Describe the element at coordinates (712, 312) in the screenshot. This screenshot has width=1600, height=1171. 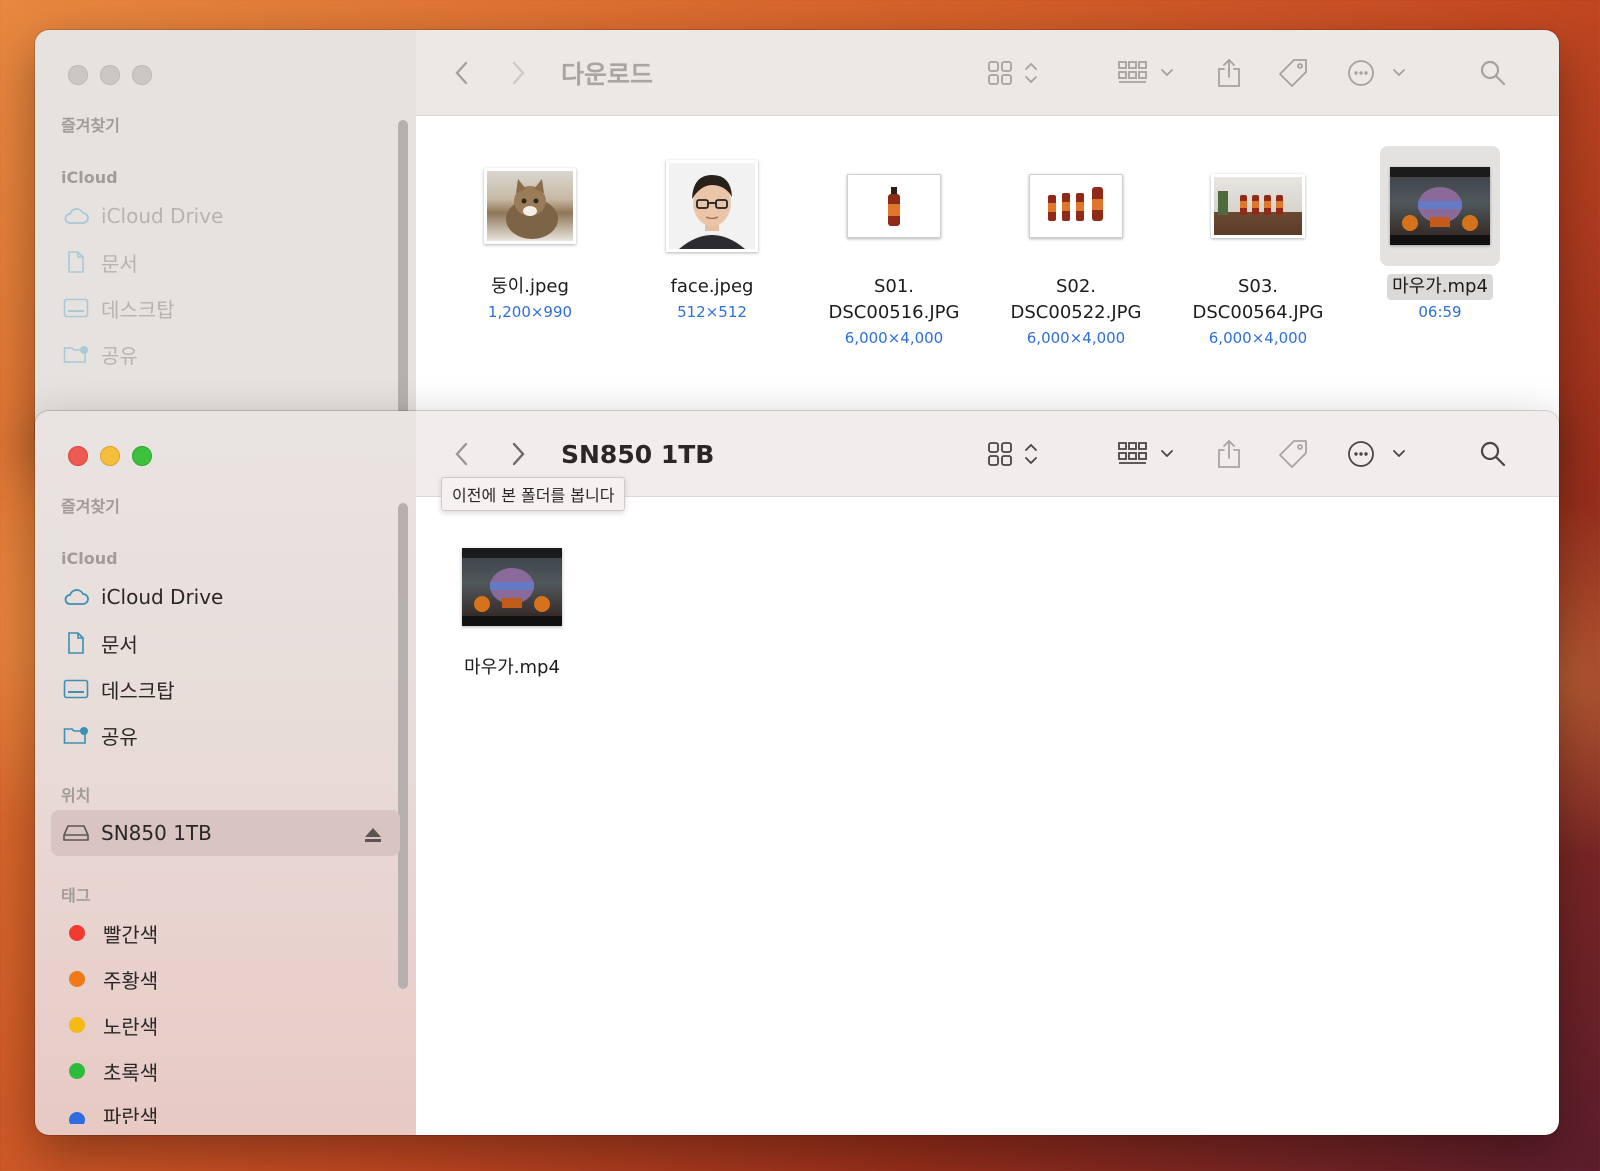
I see `file-dimensions: 512×512` at that location.